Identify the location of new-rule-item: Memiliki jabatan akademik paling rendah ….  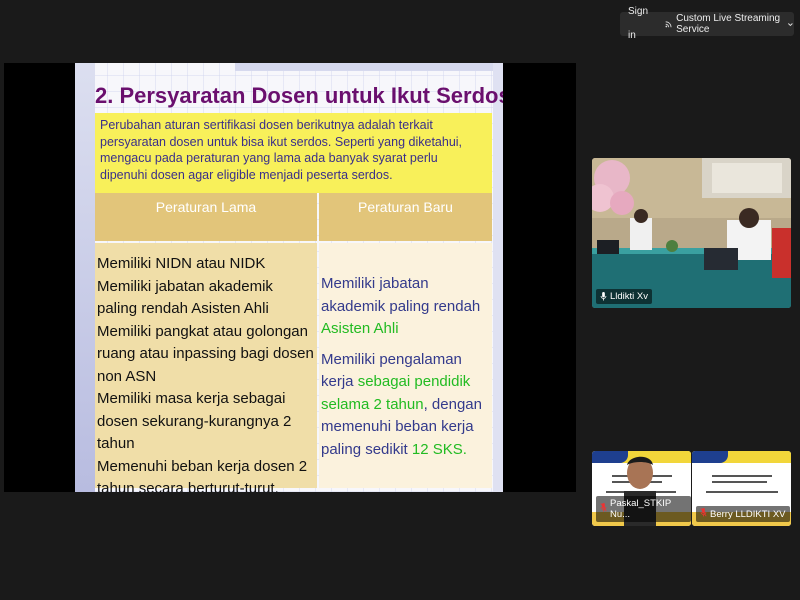
(405, 307).